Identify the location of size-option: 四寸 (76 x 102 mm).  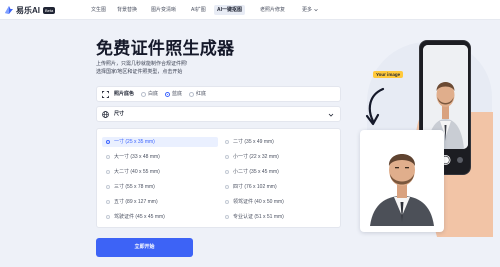
(279, 187).